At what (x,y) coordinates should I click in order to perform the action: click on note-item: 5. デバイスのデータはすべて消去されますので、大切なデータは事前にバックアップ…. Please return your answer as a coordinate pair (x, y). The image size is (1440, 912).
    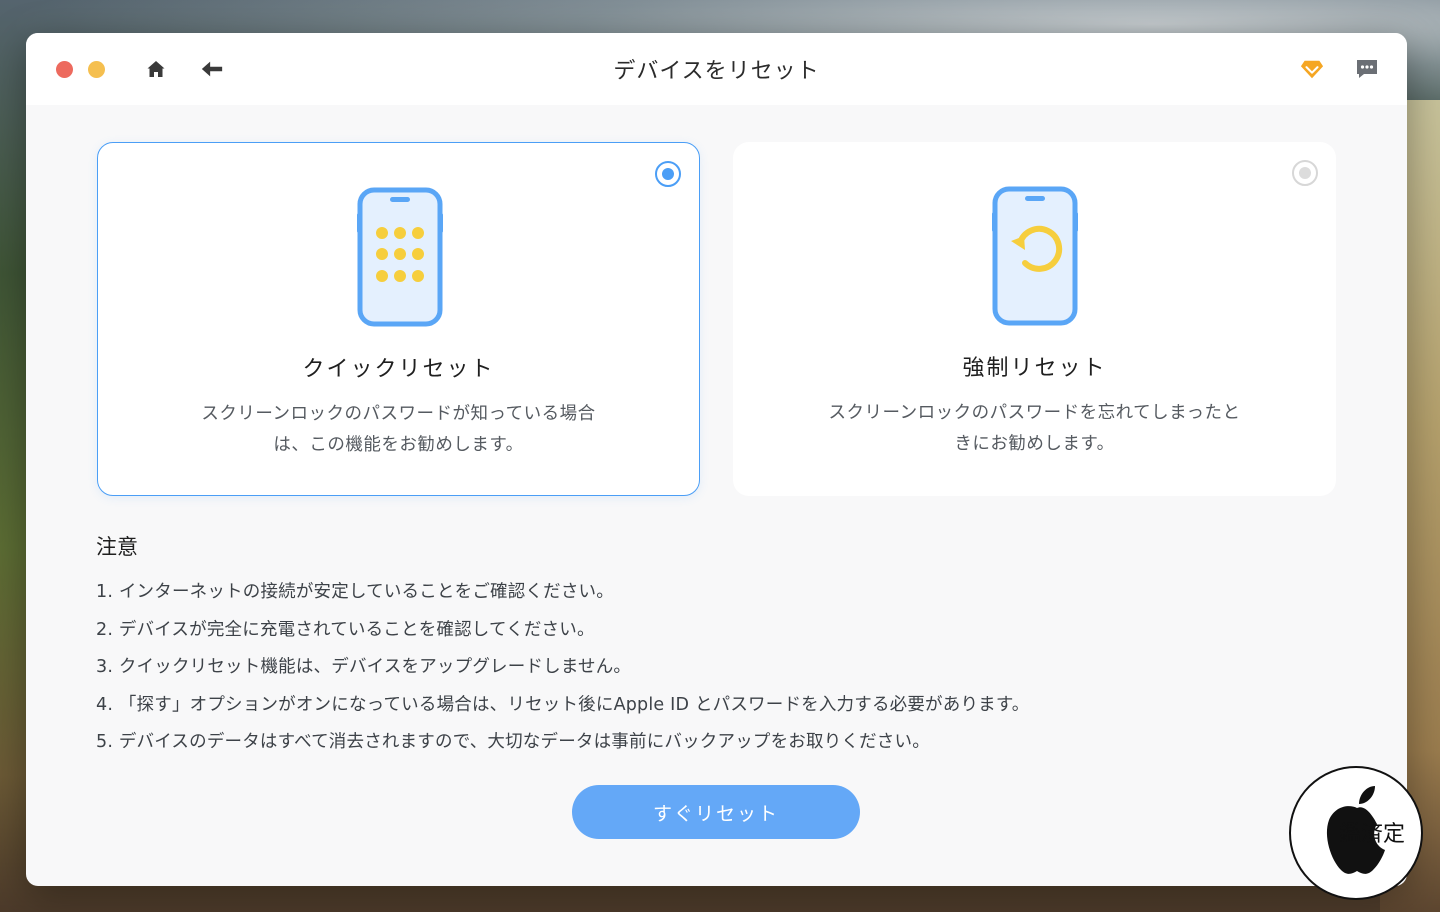
    Looking at the image, I should click on (513, 742).